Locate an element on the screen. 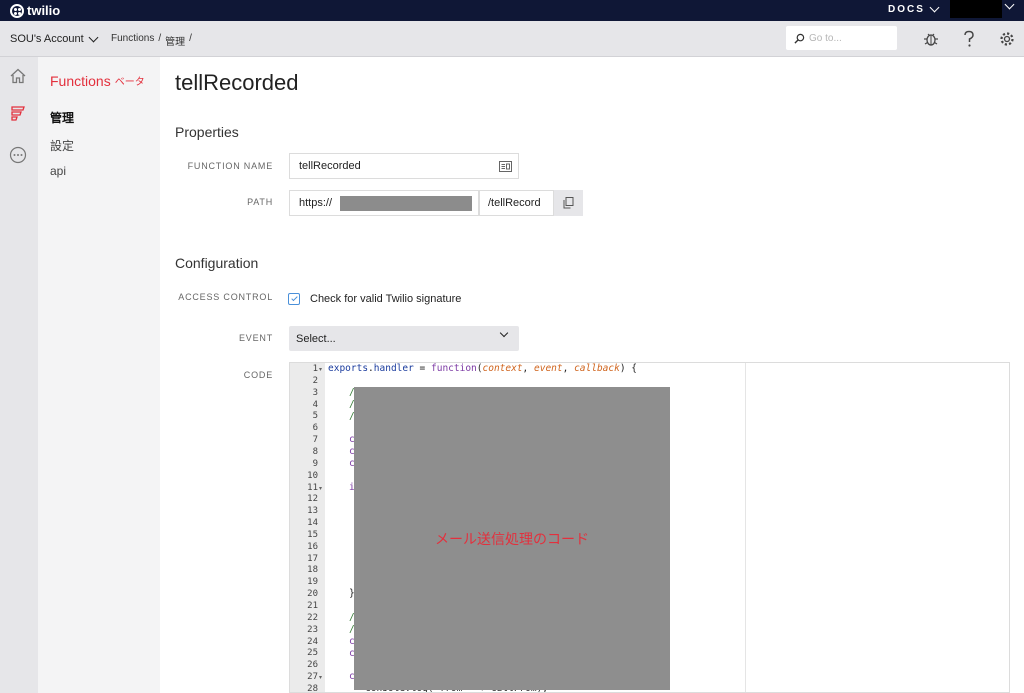 This screenshot has width=1024, height=693. line-number: 16 is located at coordinates (312, 546).